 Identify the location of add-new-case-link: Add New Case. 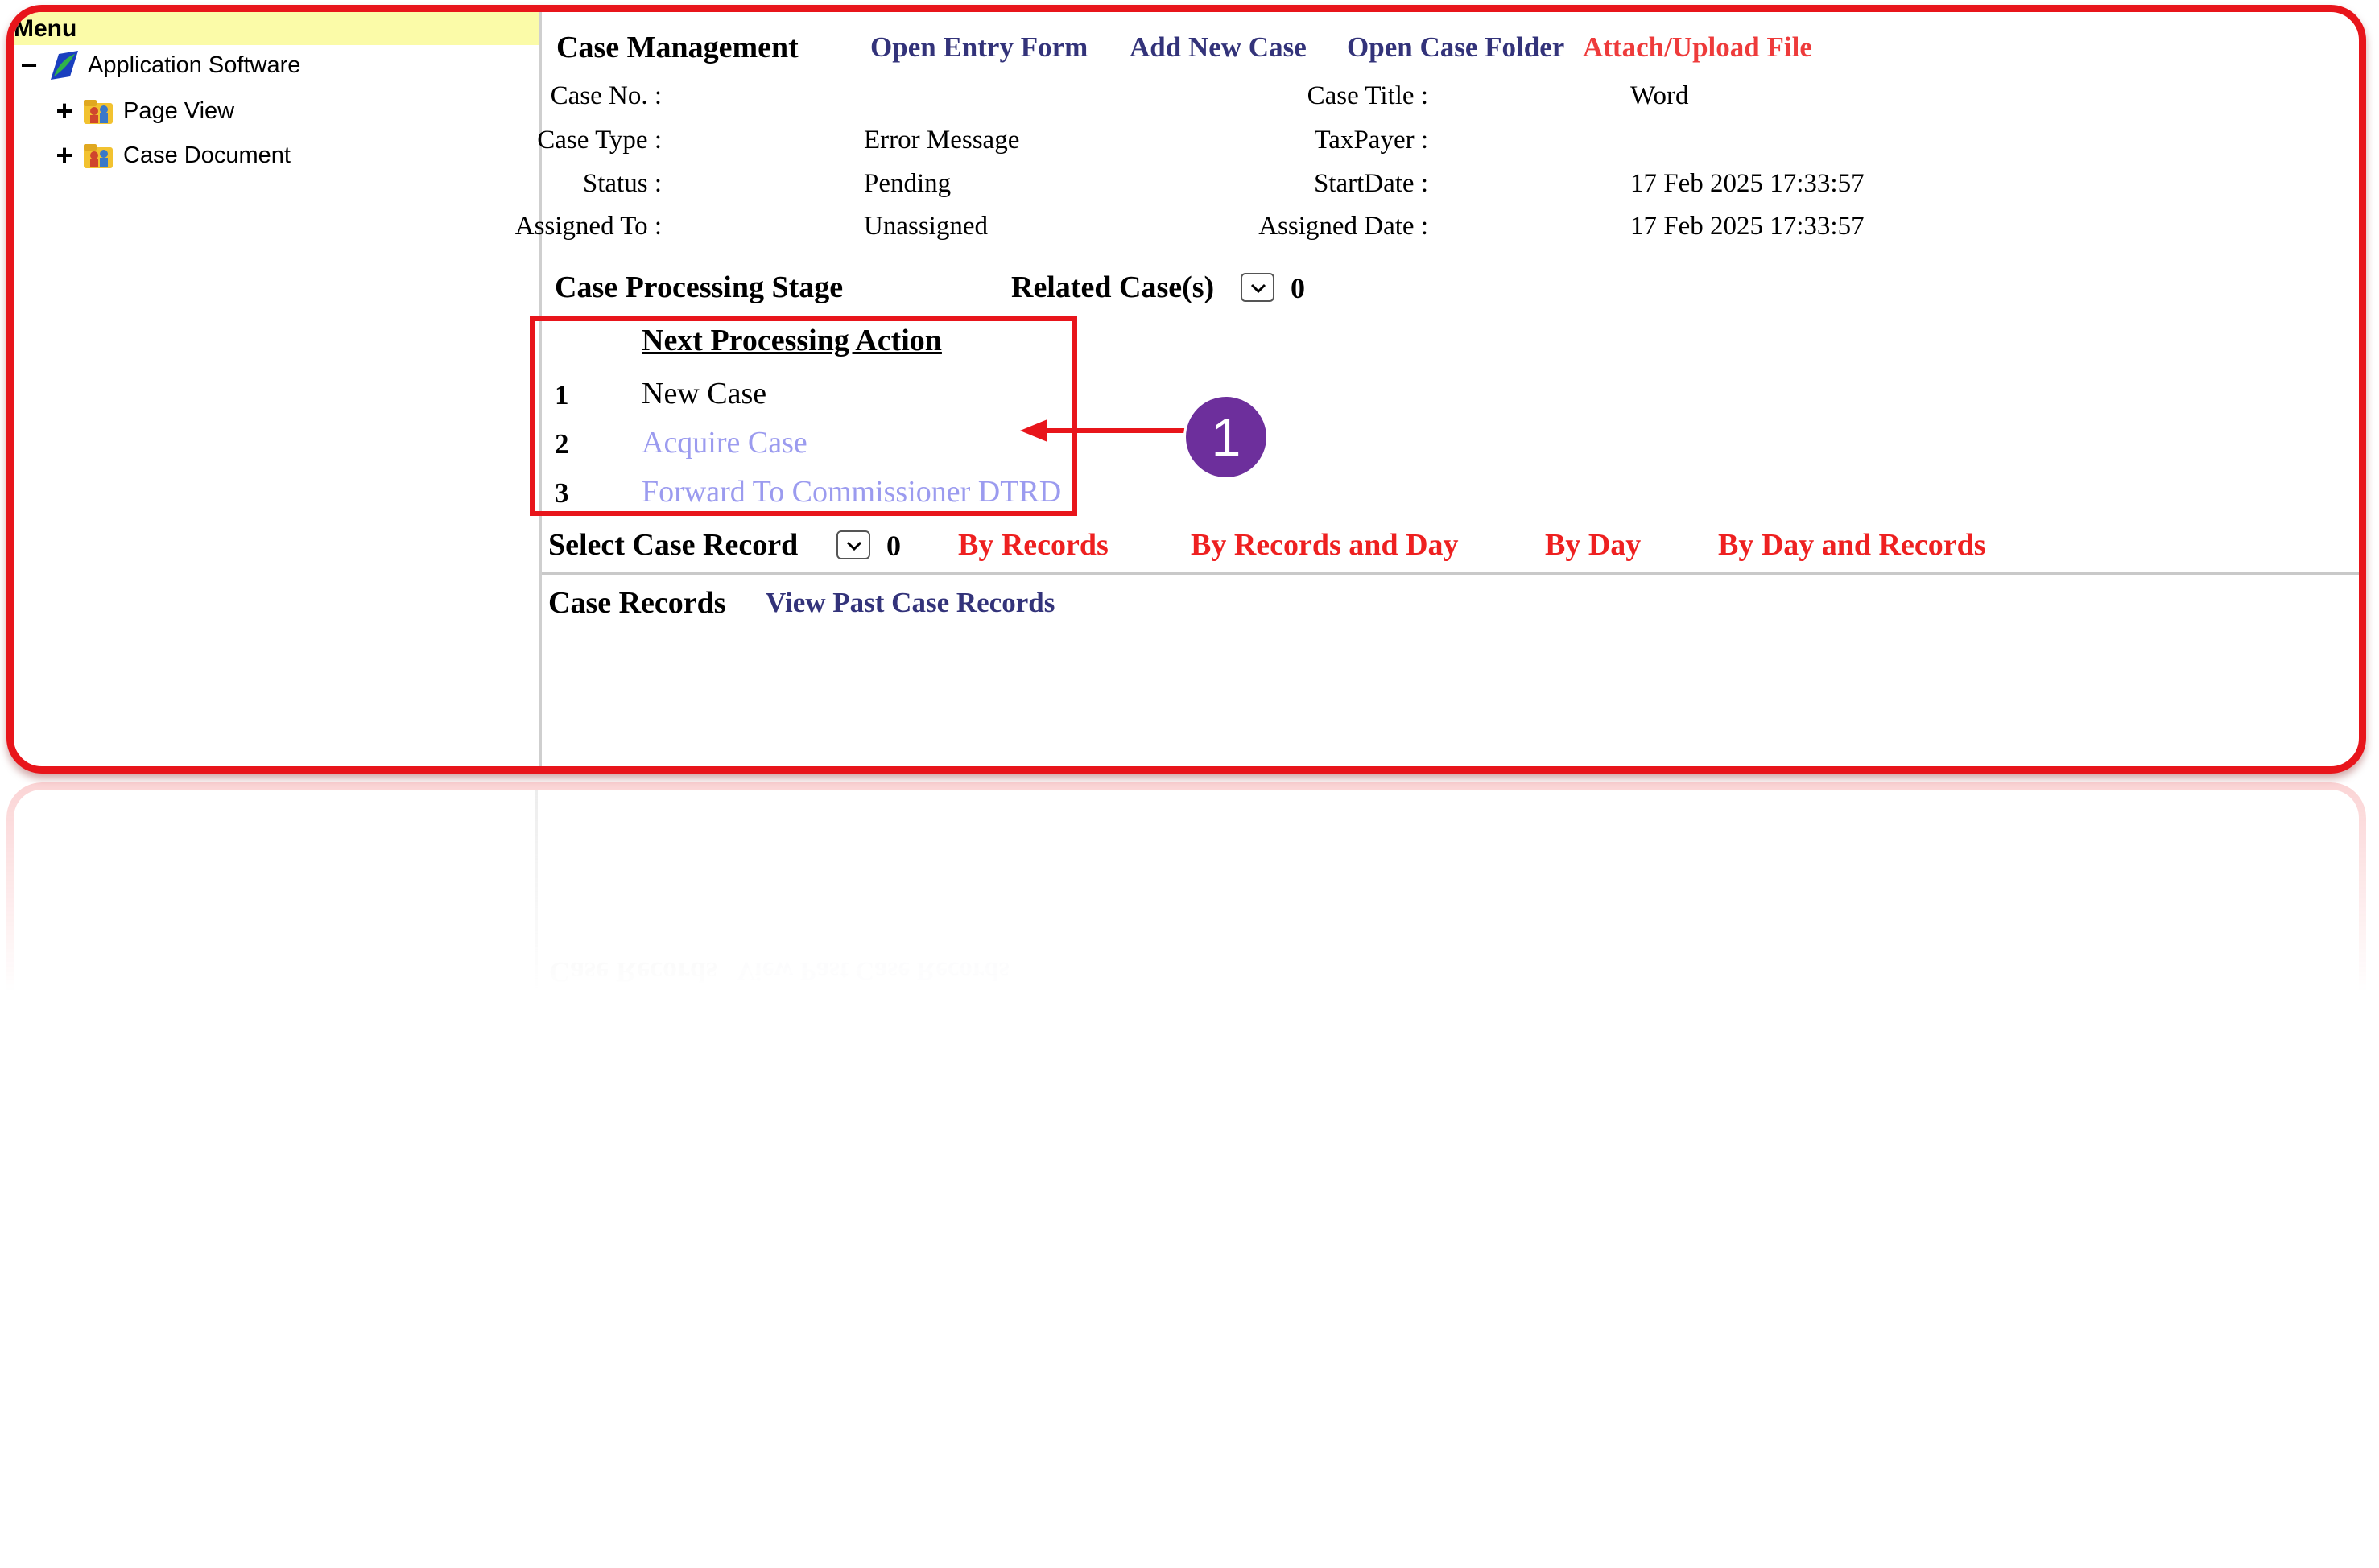
(1218, 47).